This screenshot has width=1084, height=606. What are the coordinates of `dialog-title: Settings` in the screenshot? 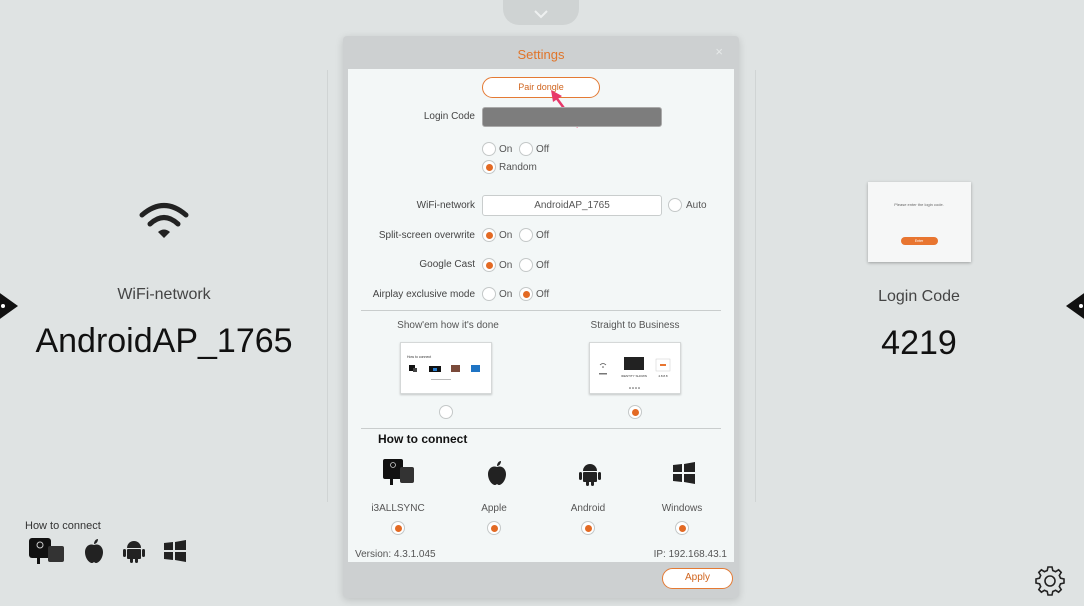 It's located at (541, 54).